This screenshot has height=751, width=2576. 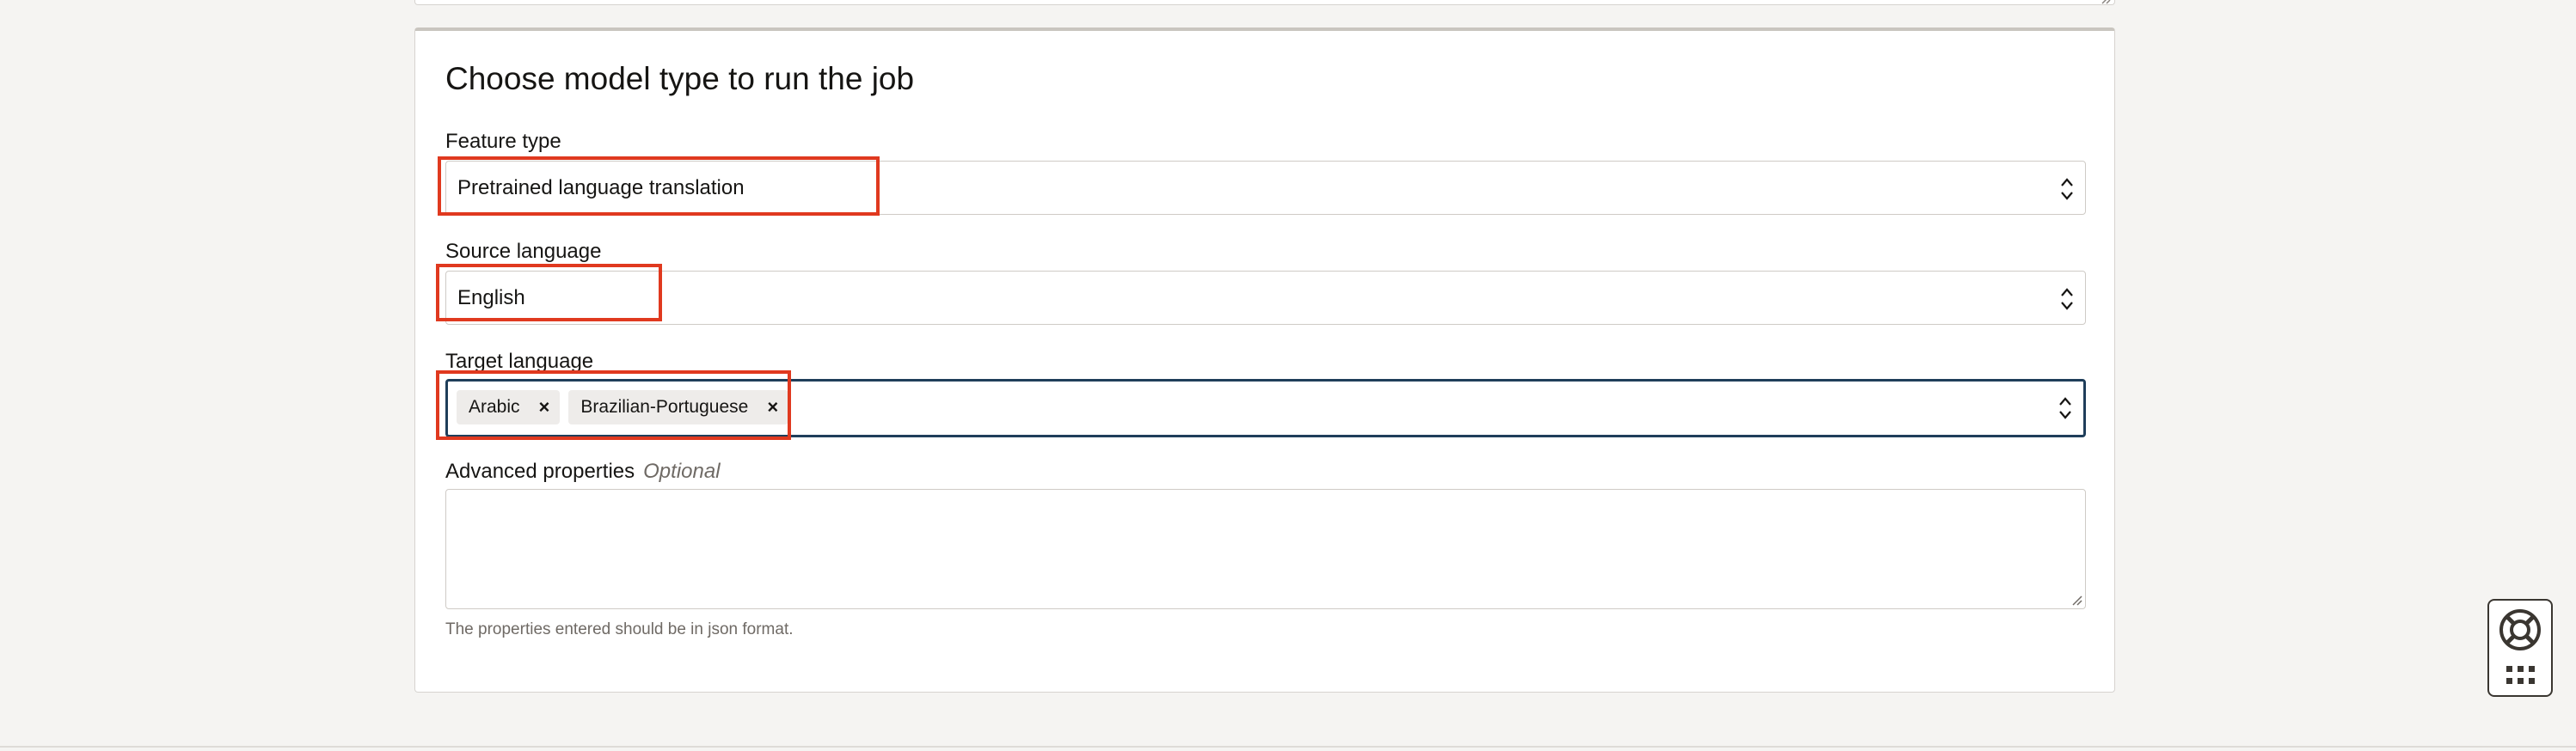 What do you see at coordinates (519, 361) in the screenshot?
I see `target-language-label: Target language` at bounding box center [519, 361].